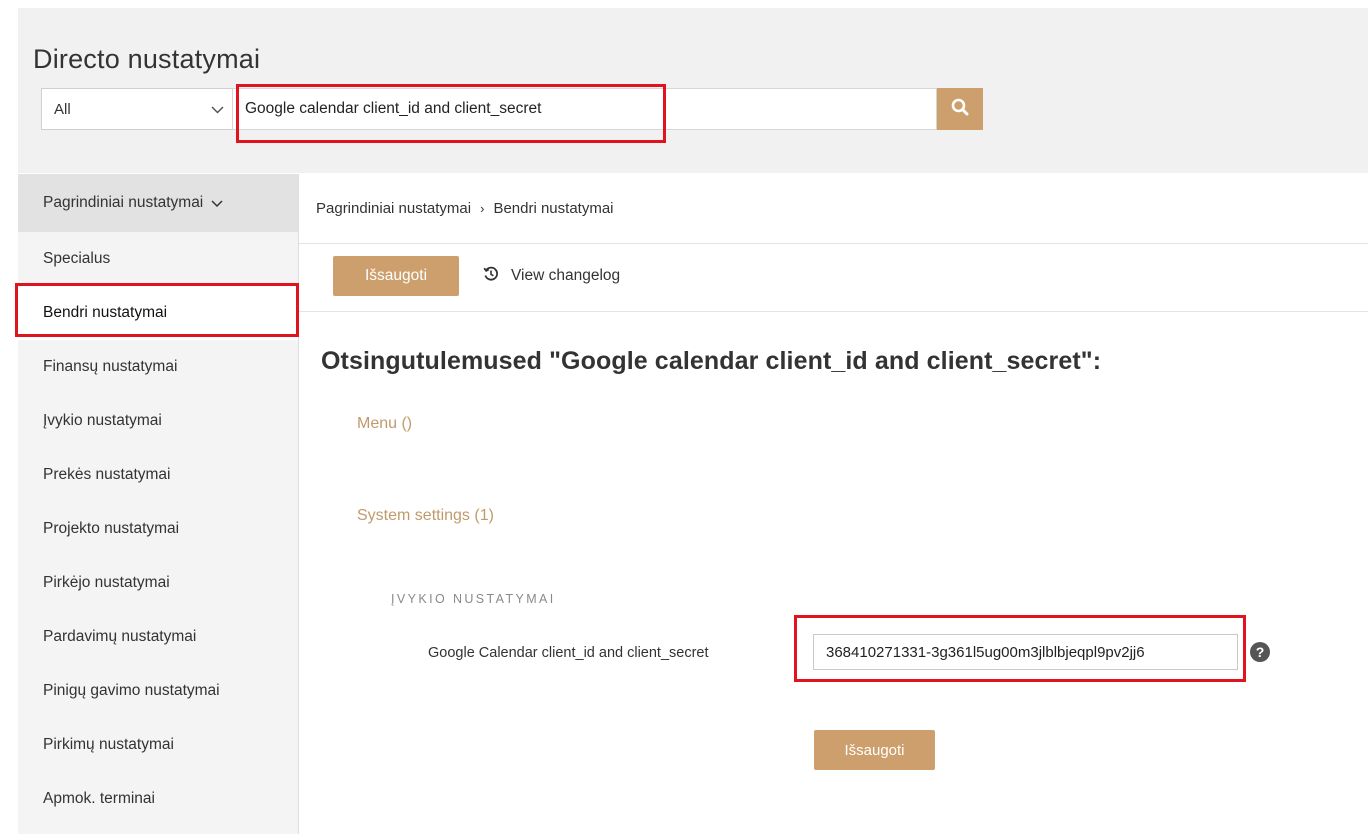 The image size is (1368, 834). I want to click on breadcrumb-parent: Pagrindiniai nustatymai, so click(393, 208).